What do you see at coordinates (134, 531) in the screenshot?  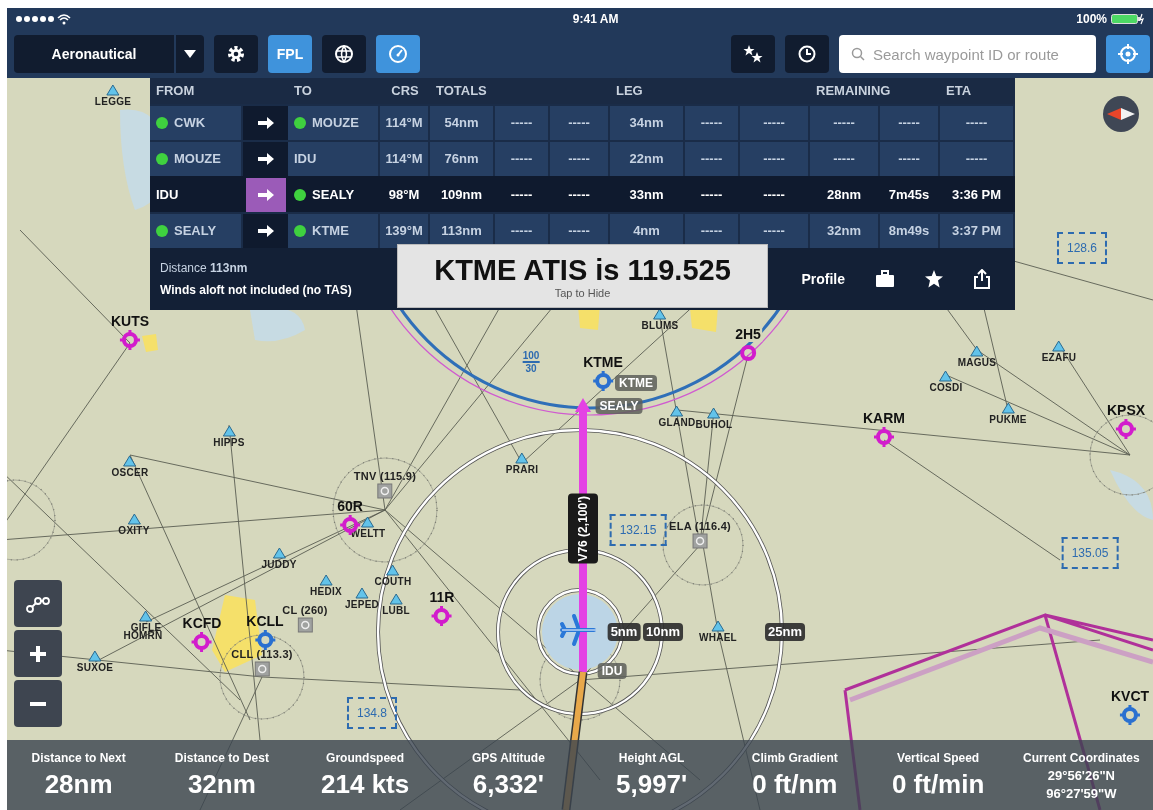 I see `waypoint-label: OXITY` at bounding box center [134, 531].